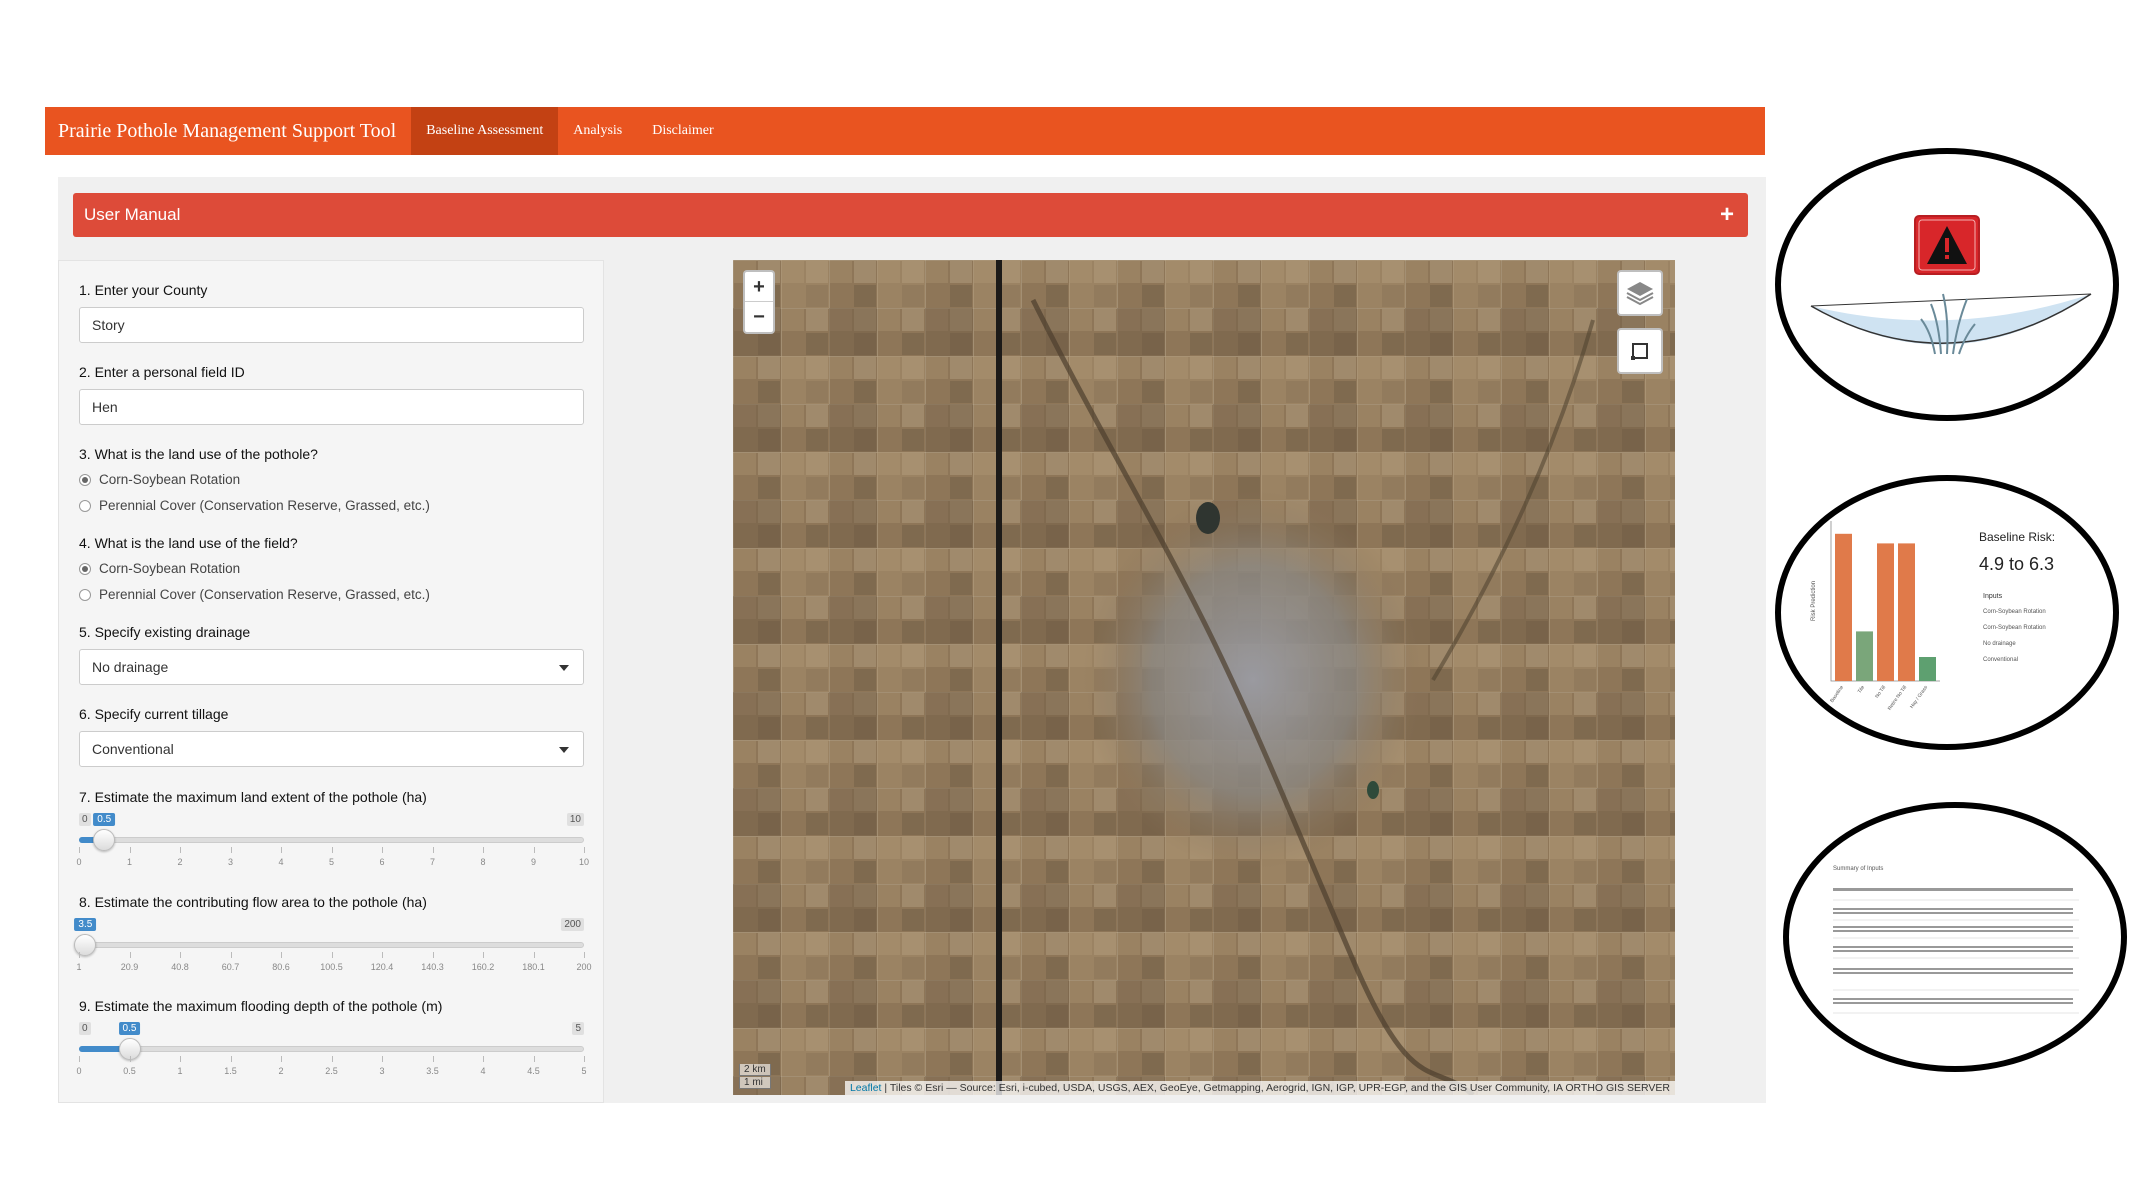 The height and width of the screenshot is (1200, 2130). What do you see at coordinates (331, 967) in the screenshot?
I see `slider-tick-label: 100.5` at bounding box center [331, 967].